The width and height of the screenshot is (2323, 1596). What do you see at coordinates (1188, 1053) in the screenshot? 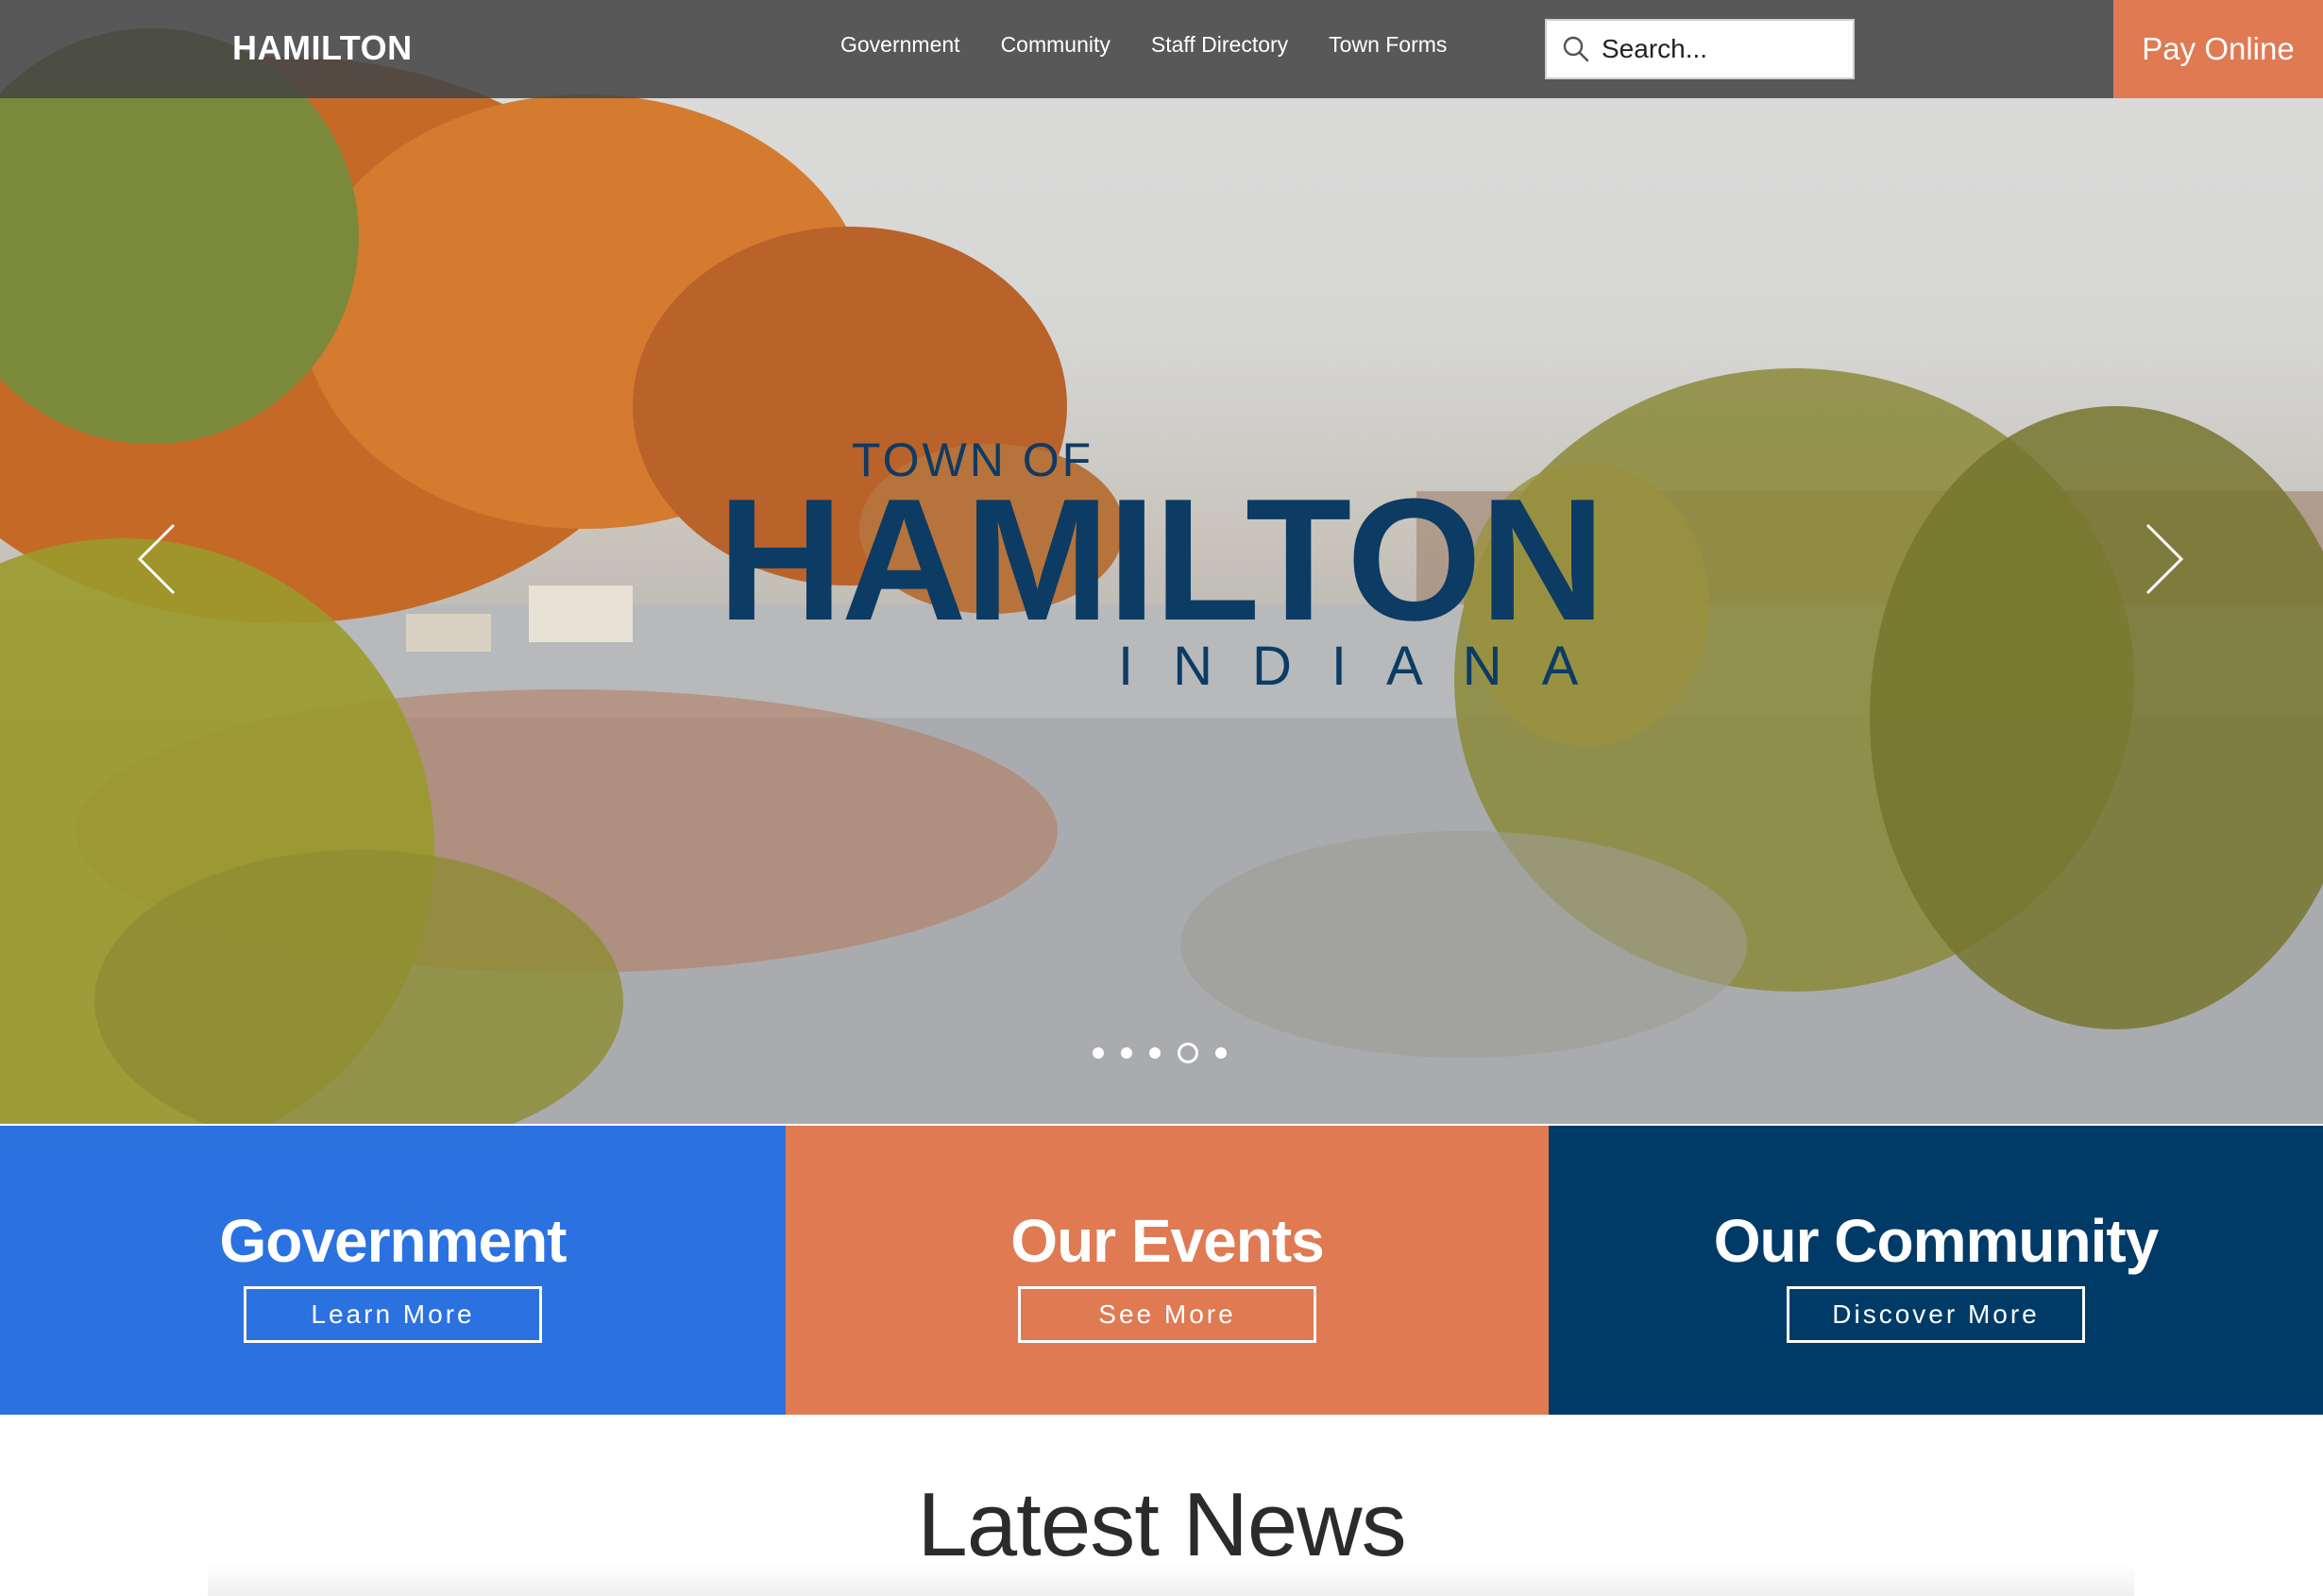
I see `slider-dot-4-active` at bounding box center [1188, 1053].